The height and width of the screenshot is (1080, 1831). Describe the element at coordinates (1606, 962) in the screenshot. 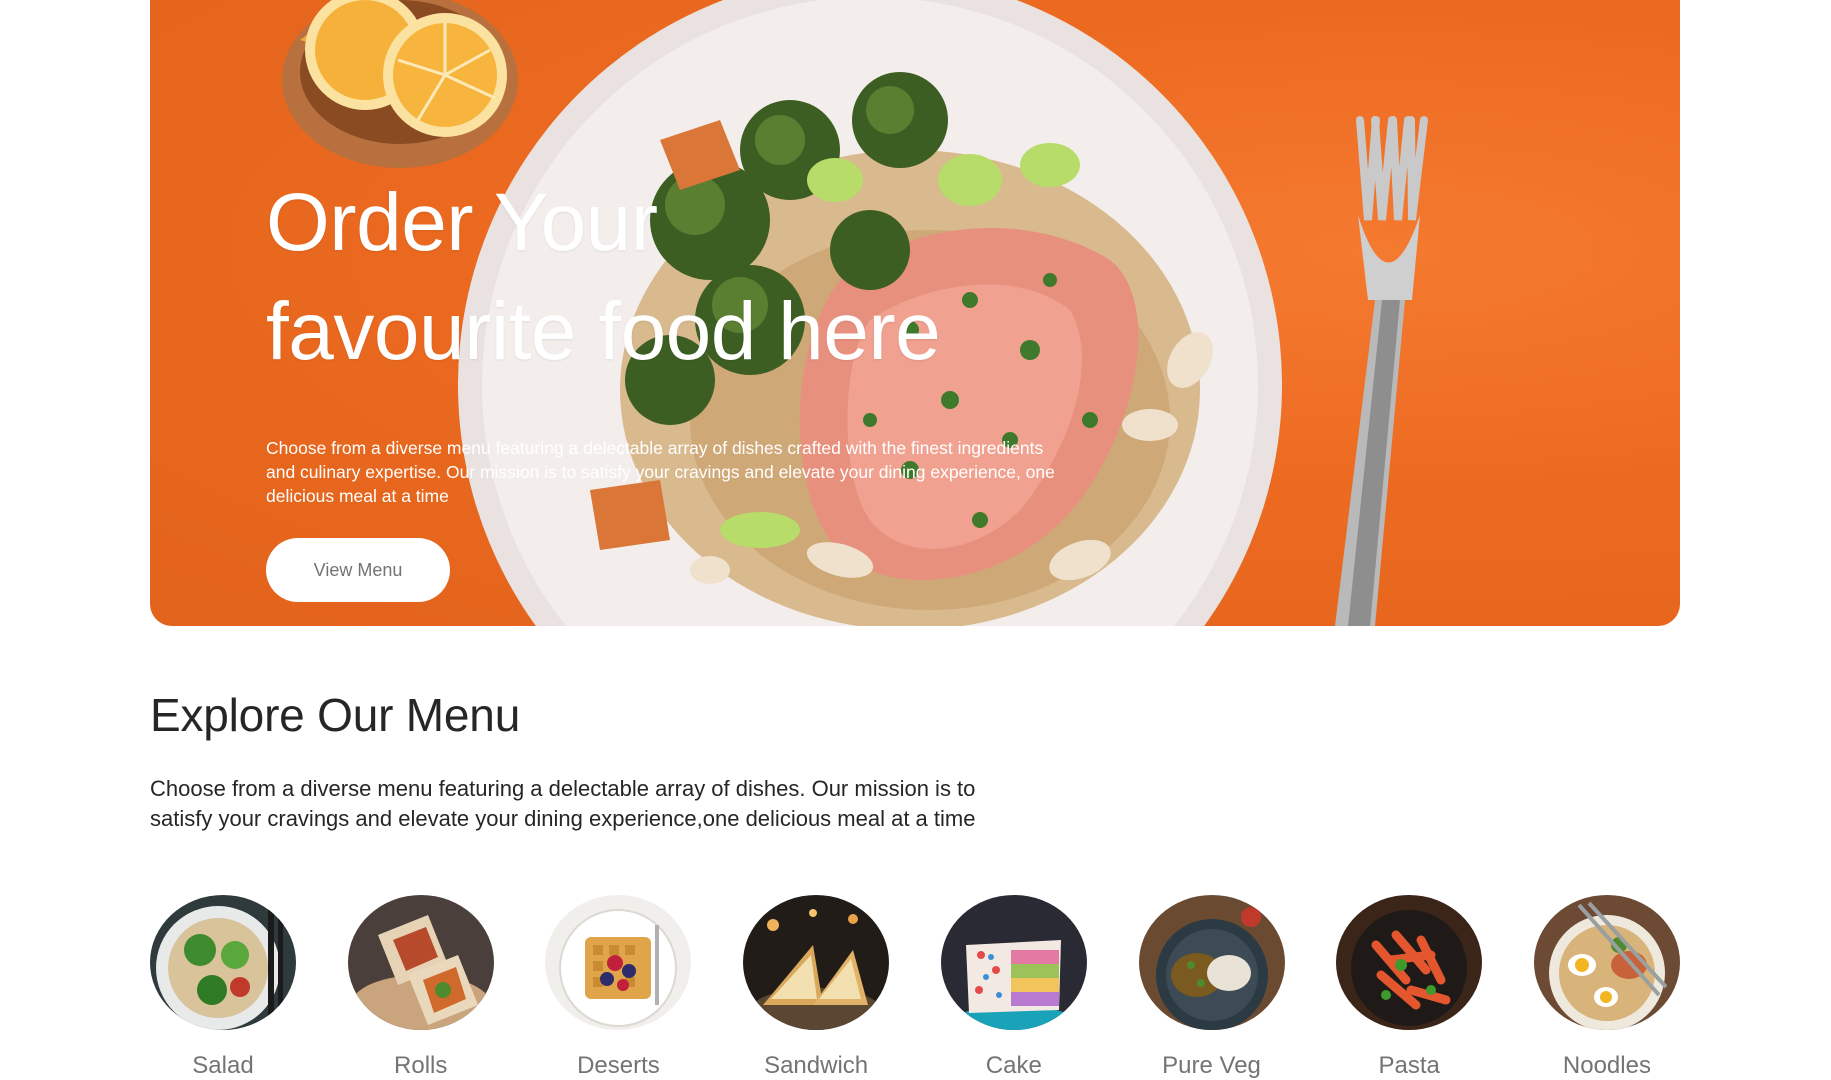

I see `noodles-image` at that location.